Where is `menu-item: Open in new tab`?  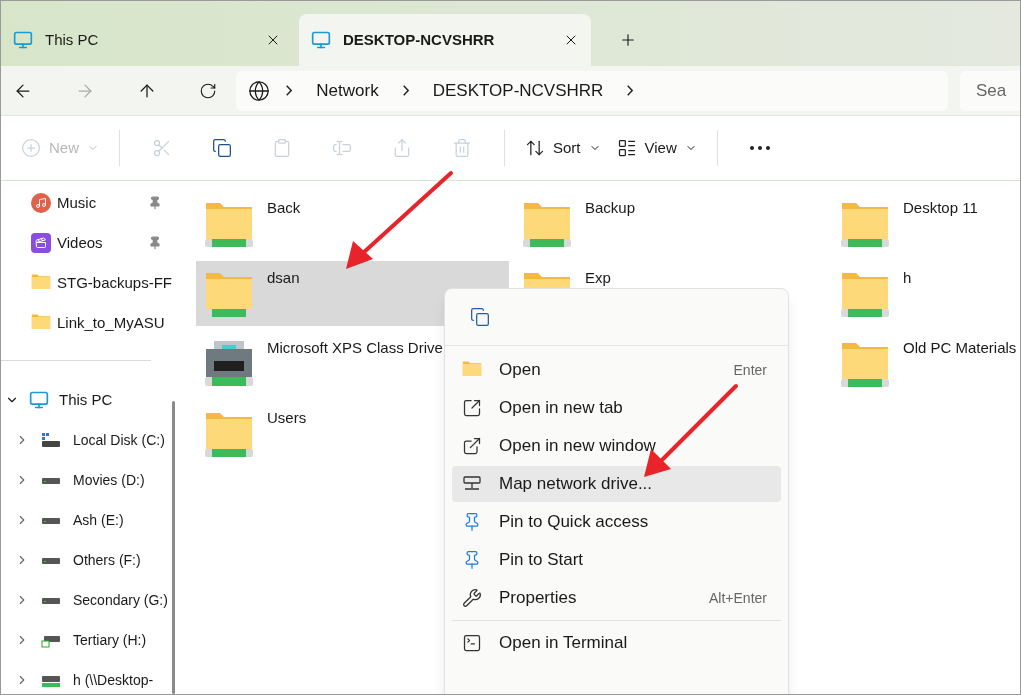 menu-item: Open in new tab is located at coordinates (616, 408).